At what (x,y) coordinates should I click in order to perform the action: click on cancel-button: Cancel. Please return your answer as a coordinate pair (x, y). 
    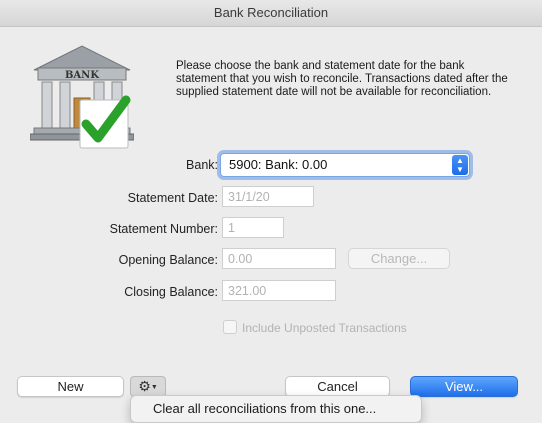
    Looking at the image, I should click on (337, 386).